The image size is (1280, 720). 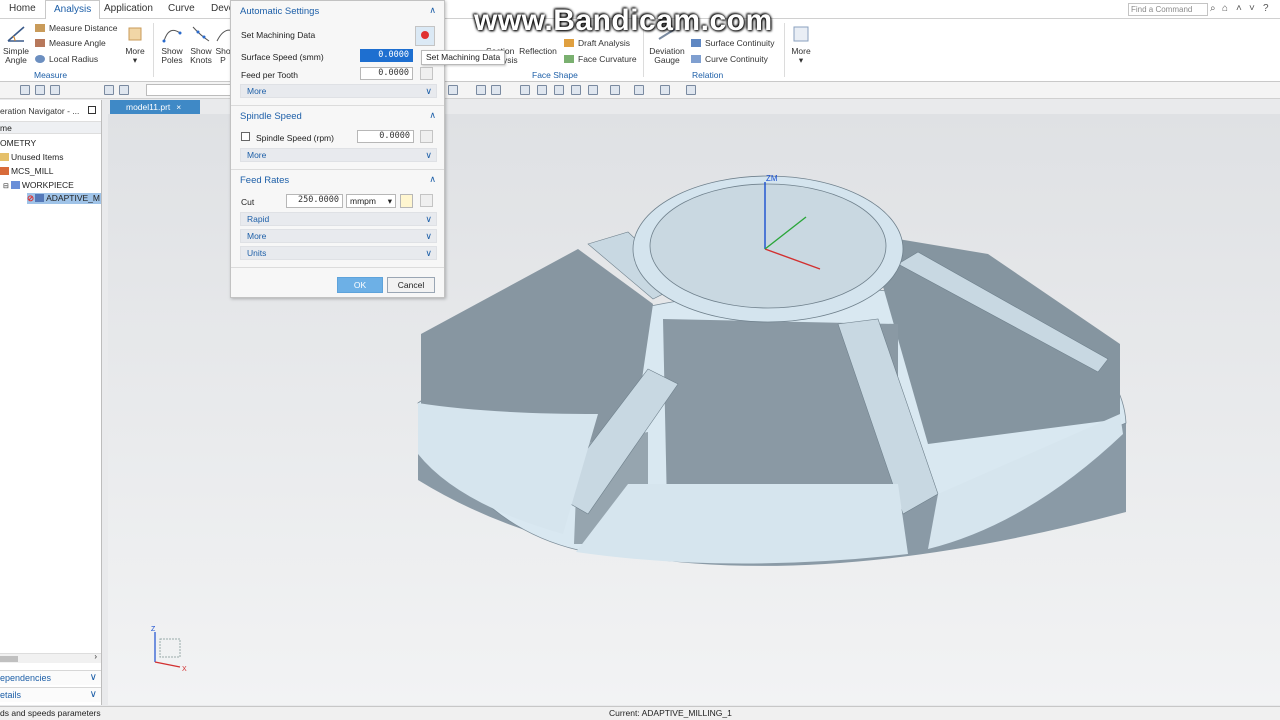 I want to click on axis-zm-label: ZM, so click(x=772, y=178).